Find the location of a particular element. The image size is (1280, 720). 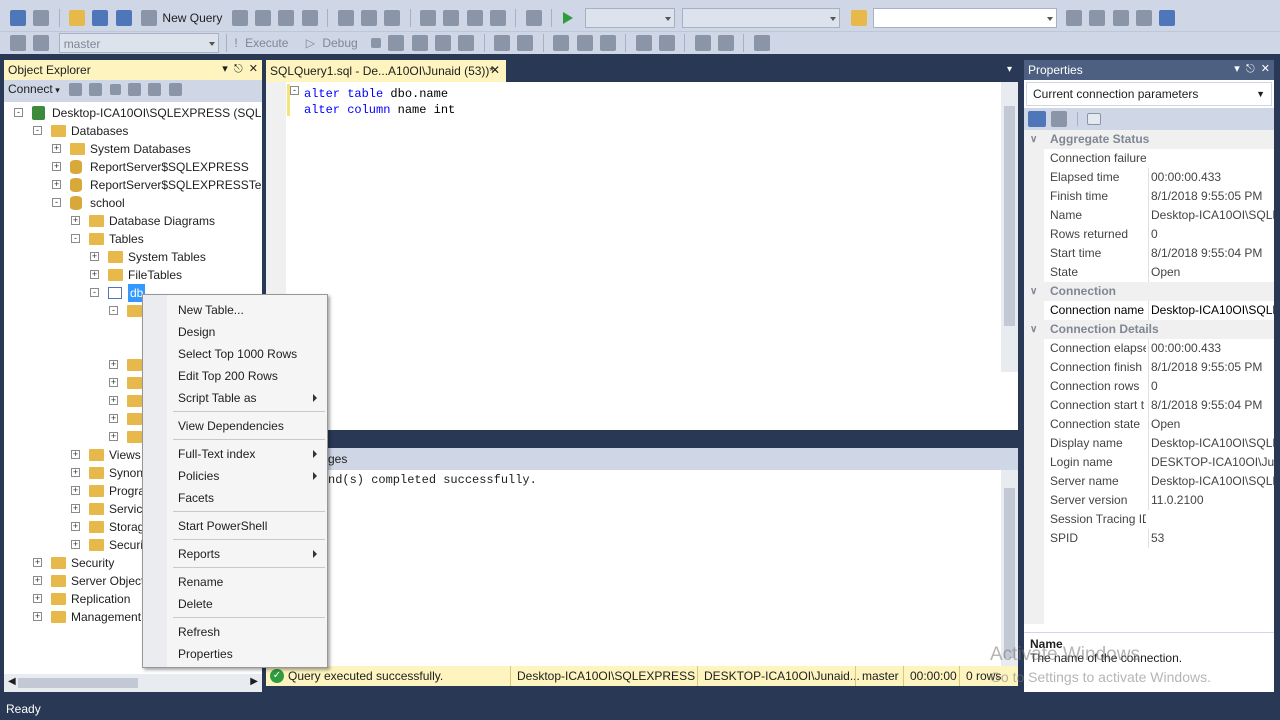

property-row: Start time 8/1/2018 9:55:04 PM is located at coordinates (1149, 253).